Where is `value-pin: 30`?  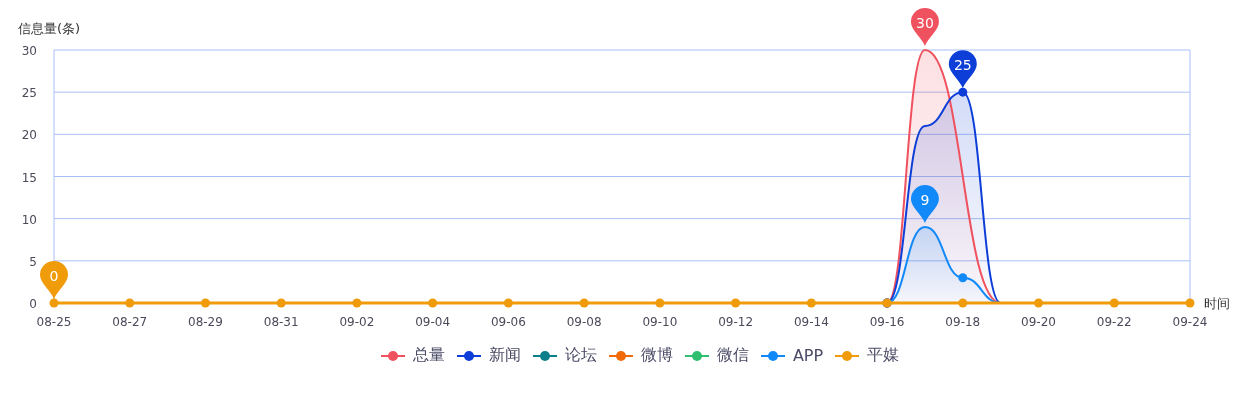
value-pin: 30 is located at coordinates (924, 27).